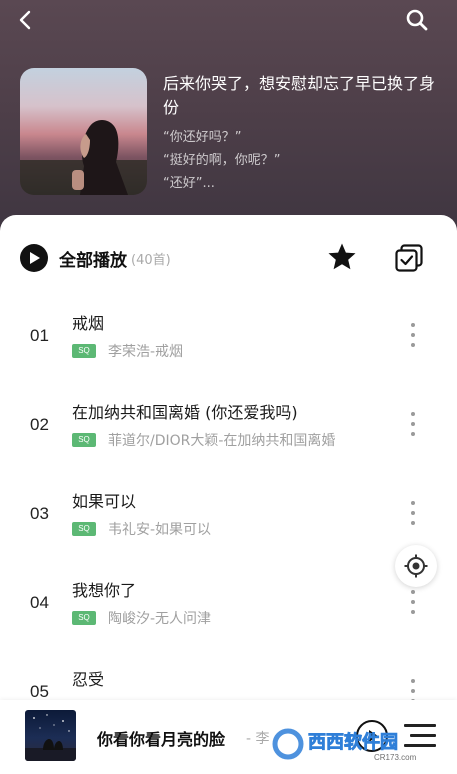 The width and height of the screenshot is (457, 774). What do you see at coordinates (88, 679) in the screenshot?
I see `song-title: 忍受` at bounding box center [88, 679].